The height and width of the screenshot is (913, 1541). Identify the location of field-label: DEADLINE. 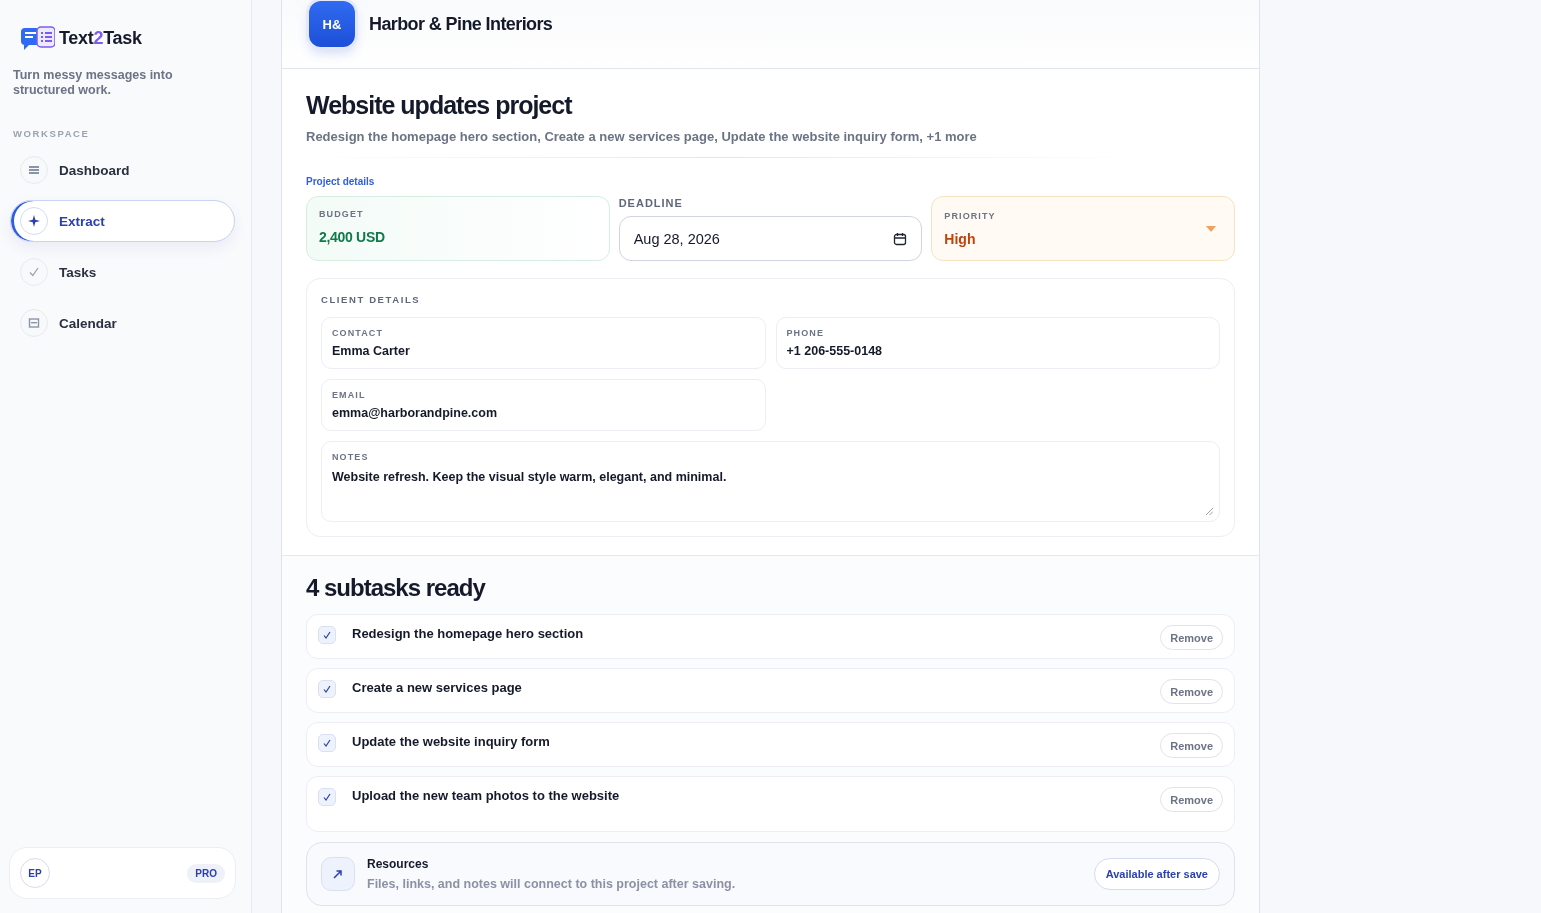
(651, 203).